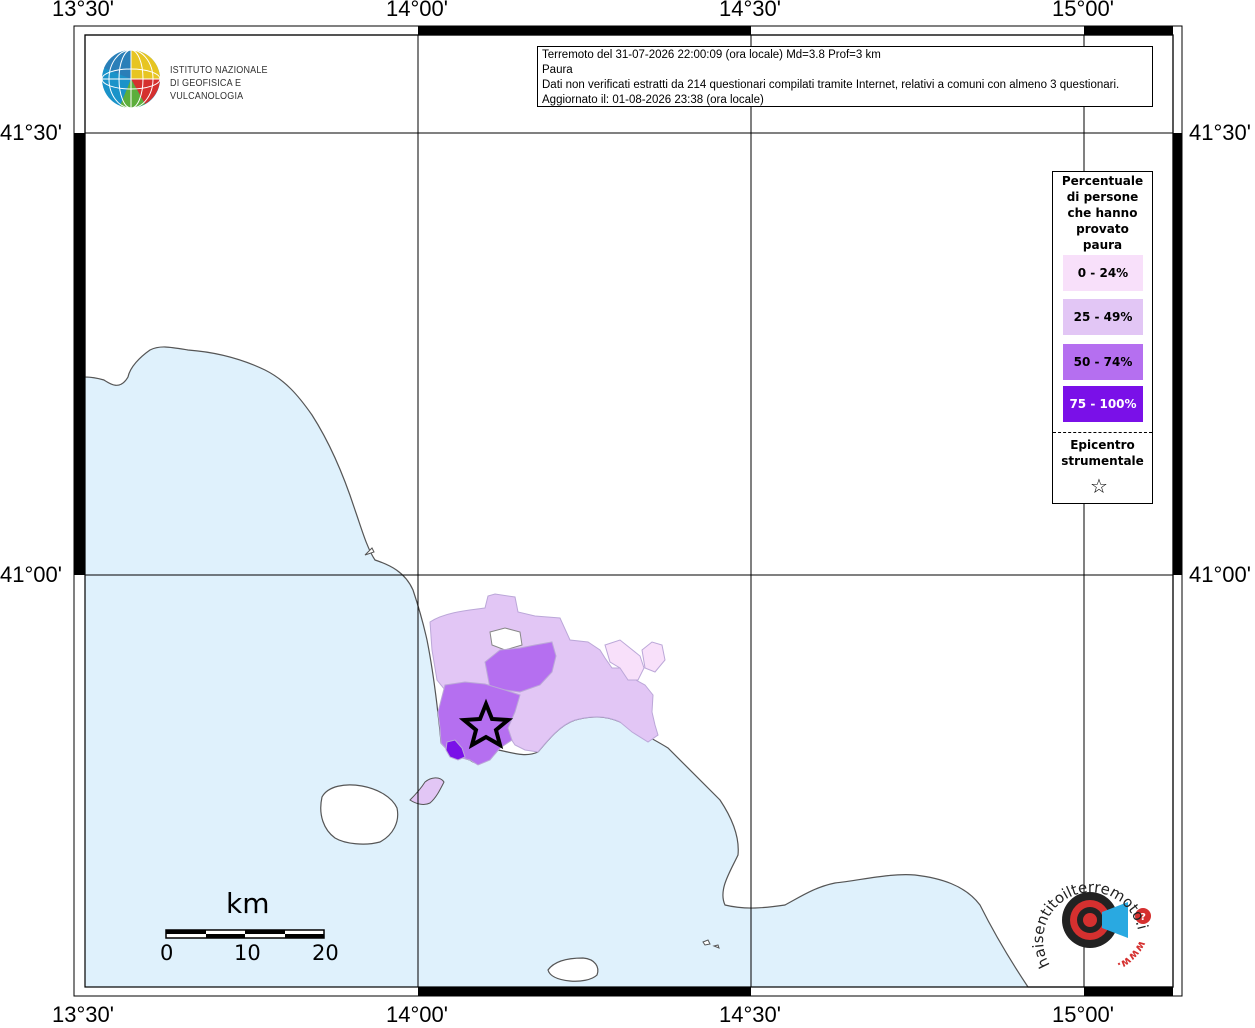  What do you see at coordinates (1102, 197) in the screenshot?
I see `legend-title-line: di persone` at bounding box center [1102, 197].